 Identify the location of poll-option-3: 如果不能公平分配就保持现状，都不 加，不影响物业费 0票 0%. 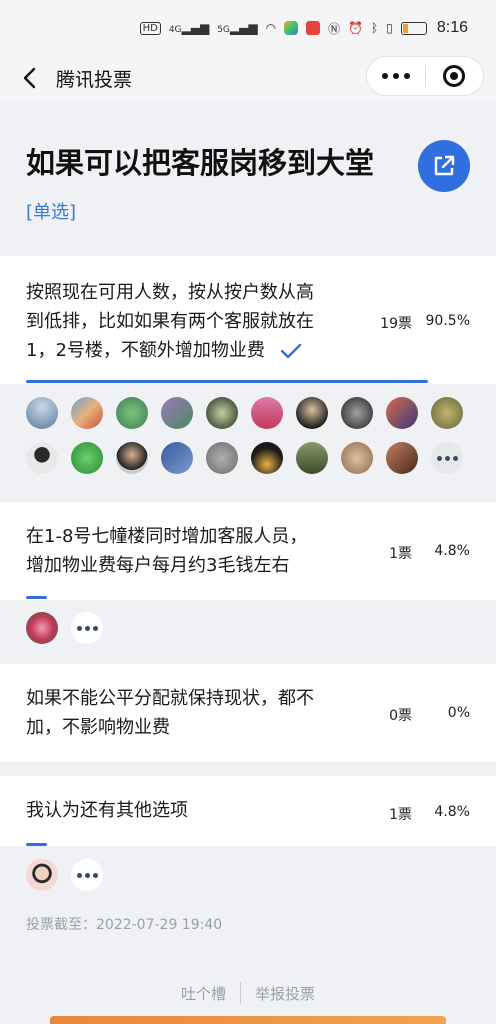
(248, 713).